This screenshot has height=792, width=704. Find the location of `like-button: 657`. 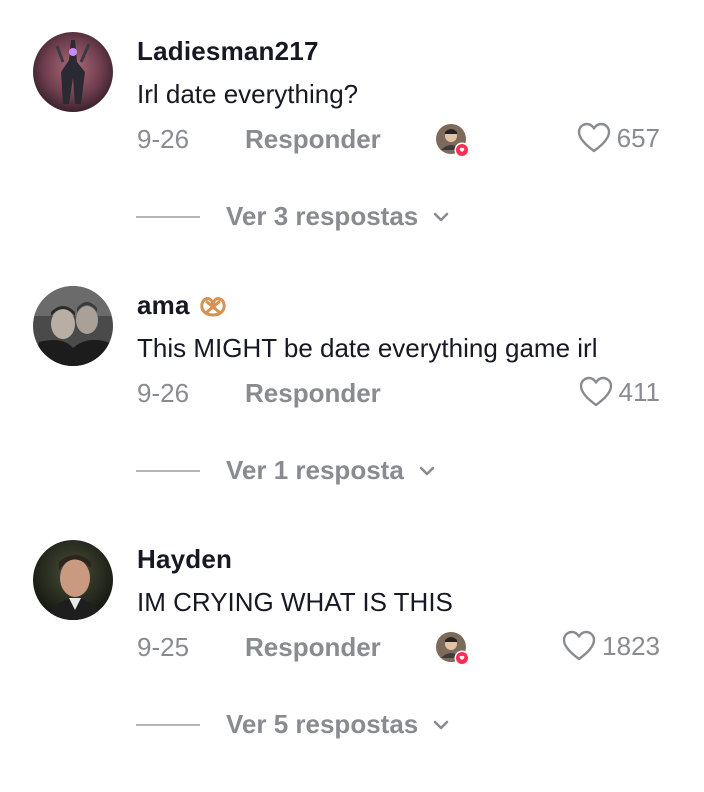

like-button: 657 is located at coordinates (618, 138).